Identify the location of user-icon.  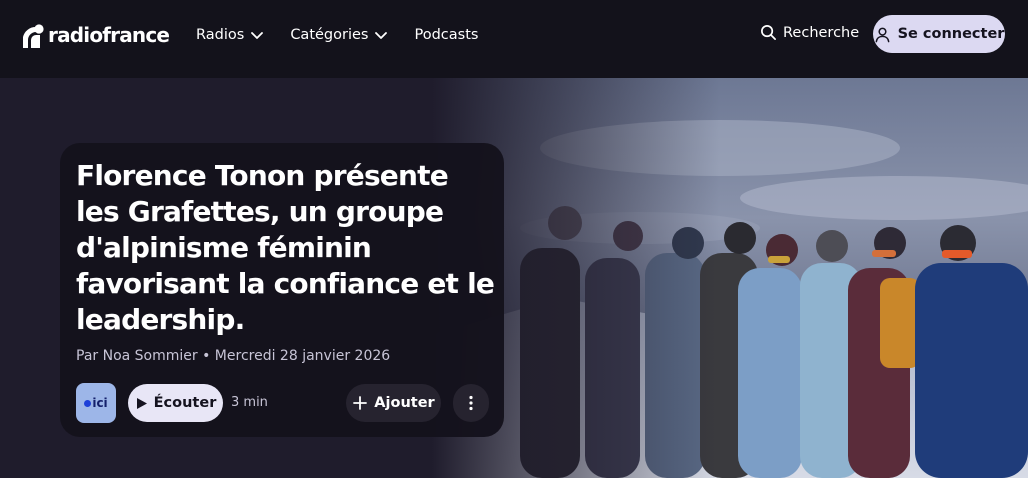
(882, 34).